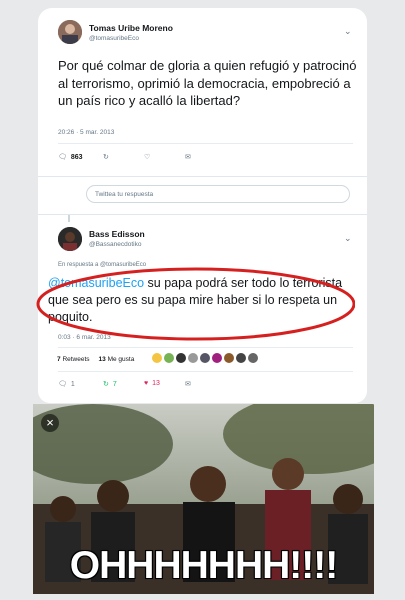  What do you see at coordinates (69, 218) in the screenshot?
I see `thread-line` at bounding box center [69, 218].